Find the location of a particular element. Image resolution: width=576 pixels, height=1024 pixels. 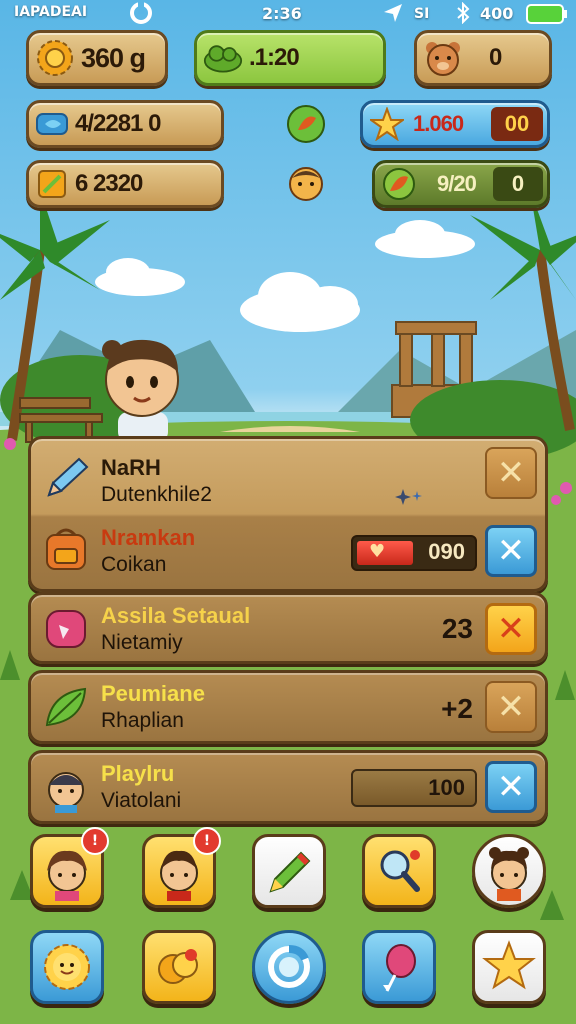

refresh-icon is located at coordinates (289, 966).